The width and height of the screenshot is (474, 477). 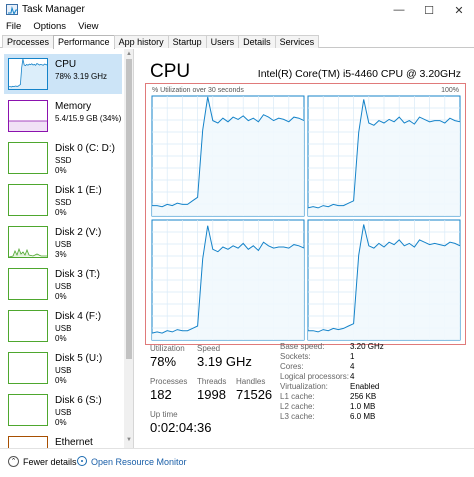 What do you see at coordinates (363, 406) in the screenshot?
I see `spec-value: 1.0 MB` at bounding box center [363, 406].